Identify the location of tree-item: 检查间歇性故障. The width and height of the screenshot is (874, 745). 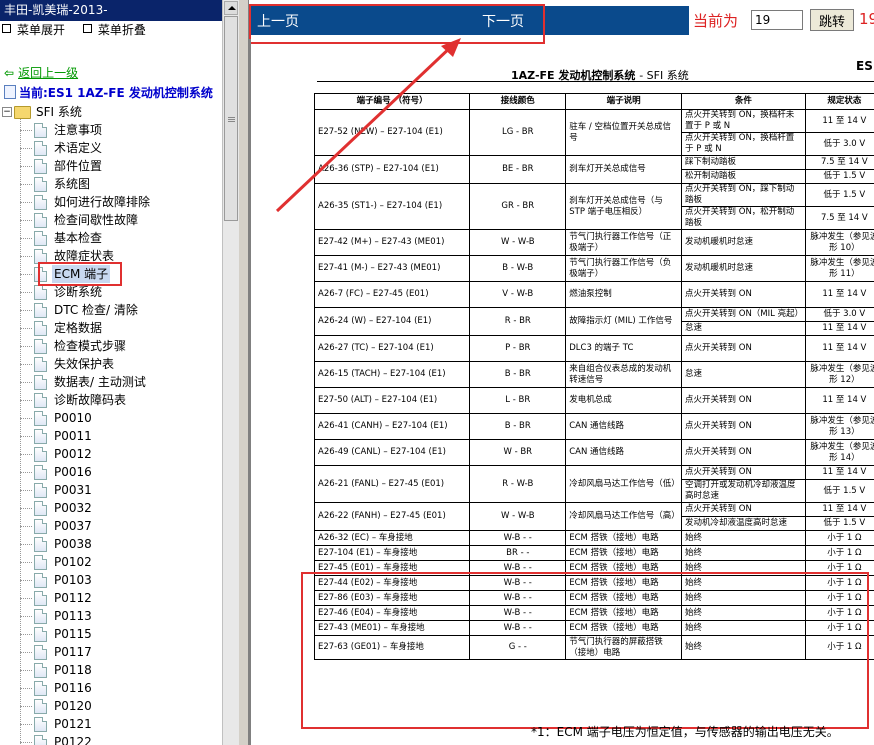
(111, 220).